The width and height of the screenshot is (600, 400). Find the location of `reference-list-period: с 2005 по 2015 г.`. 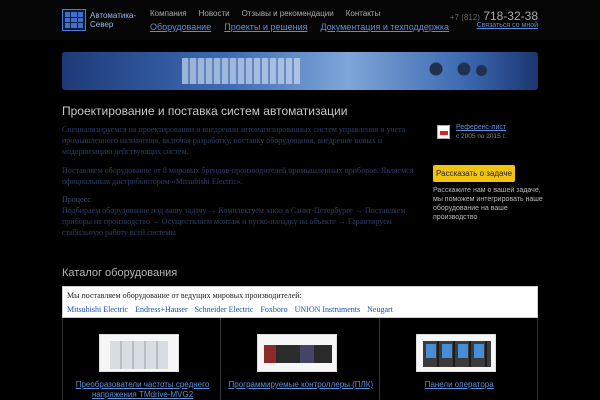

reference-list-period: с 2005 по 2015 г. is located at coordinates (481, 136).